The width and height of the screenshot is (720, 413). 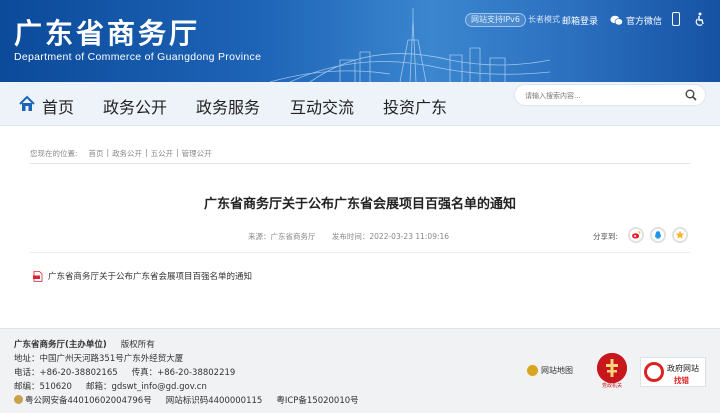 I want to click on wechat-label: 官方微信, so click(x=644, y=22).